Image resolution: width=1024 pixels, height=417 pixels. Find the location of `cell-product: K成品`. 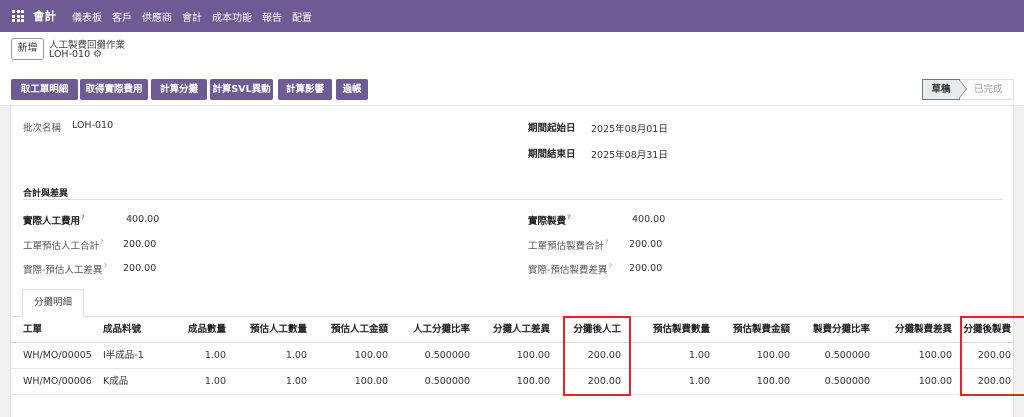

cell-product: K成品 is located at coordinates (116, 381).